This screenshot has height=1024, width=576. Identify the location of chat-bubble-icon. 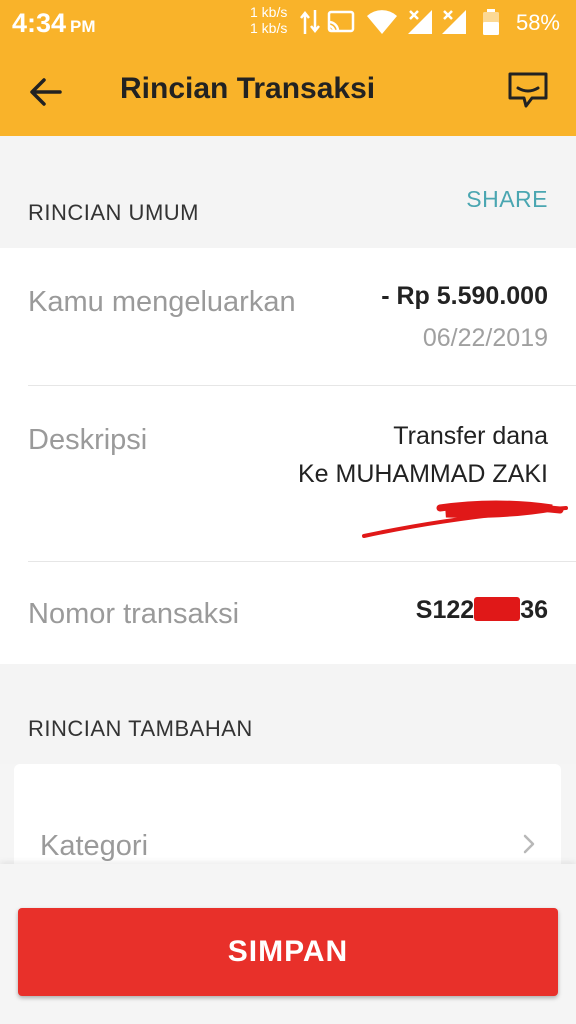
(528, 91).